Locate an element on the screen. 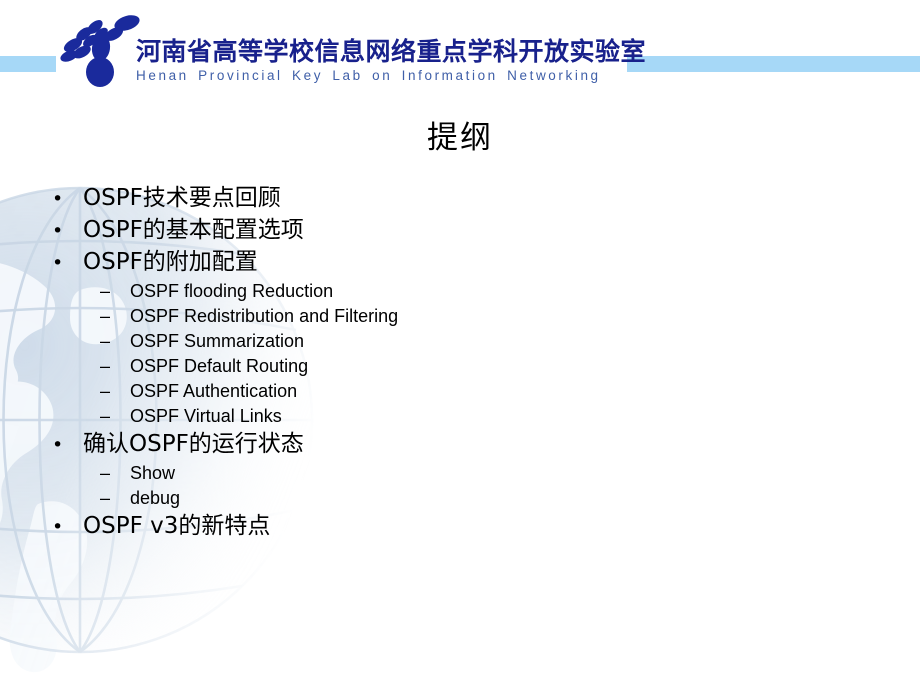 This screenshot has width=920, height=690. outline-item-label: OSPF Authentication is located at coordinates (214, 391).